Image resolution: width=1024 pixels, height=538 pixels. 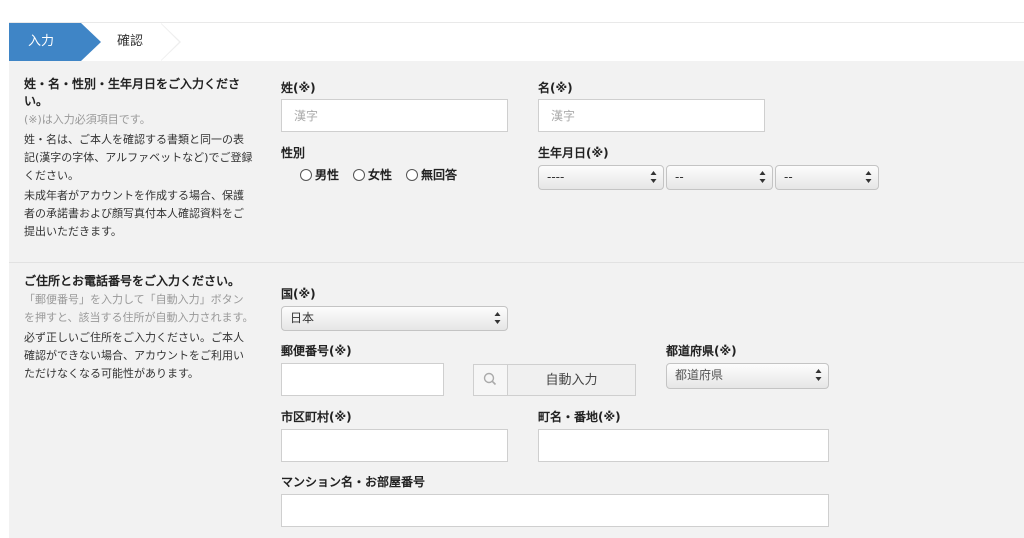 I want to click on city-input, so click(x=394, y=445).